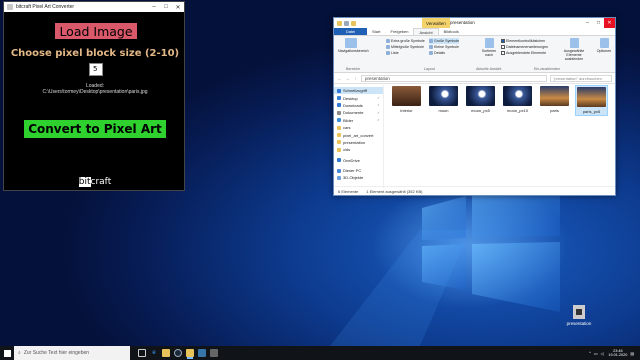 Image resolution: width=640 pixels, height=360 pixels. I want to click on layout-group-col2: Große Symbole Kleine Symbole Details, so click(444, 47).